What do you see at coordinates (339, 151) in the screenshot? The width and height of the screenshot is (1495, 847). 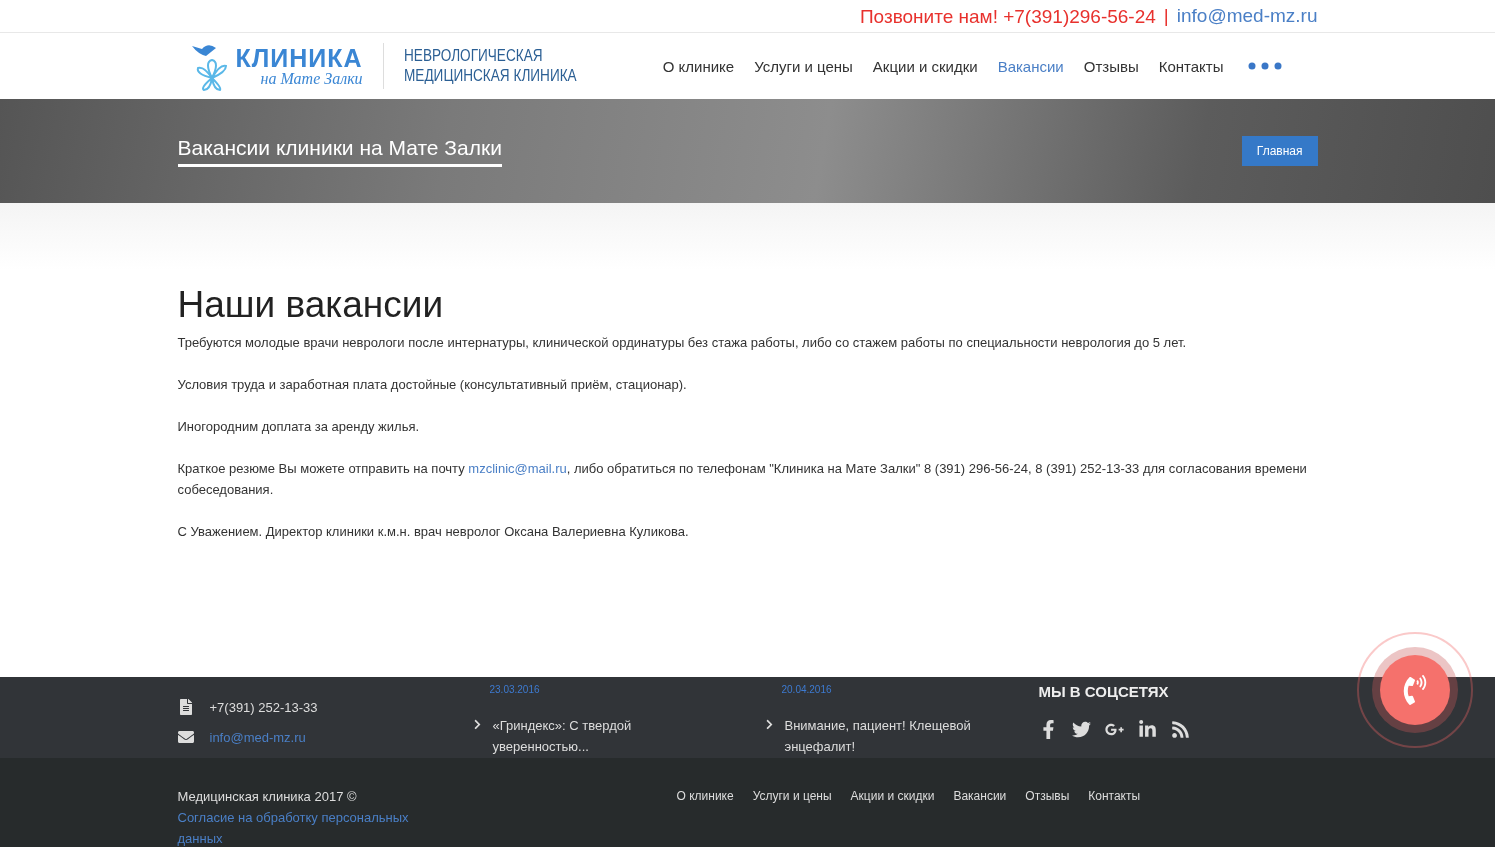 I see `page-title: Вакансии клиники на Мате Залки` at bounding box center [339, 151].